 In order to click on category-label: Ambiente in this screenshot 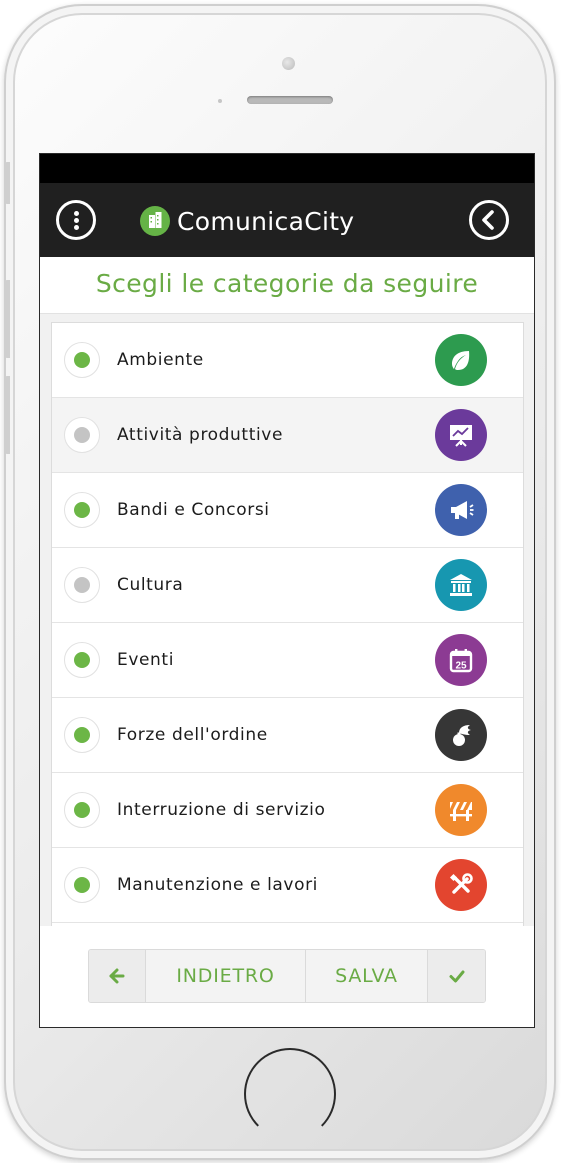, I will do `click(160, 360)`.